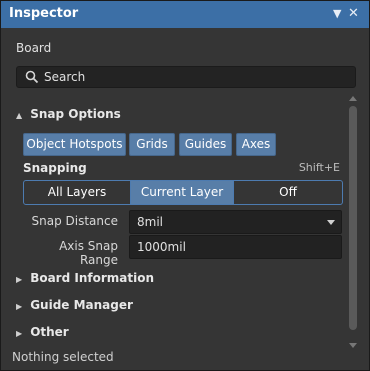 This screenshot has height=371, width=370. Describe the element at coordinates (161, 247) in the screenshot. I see `axis-snap-range-value: 1000mil` at that location.